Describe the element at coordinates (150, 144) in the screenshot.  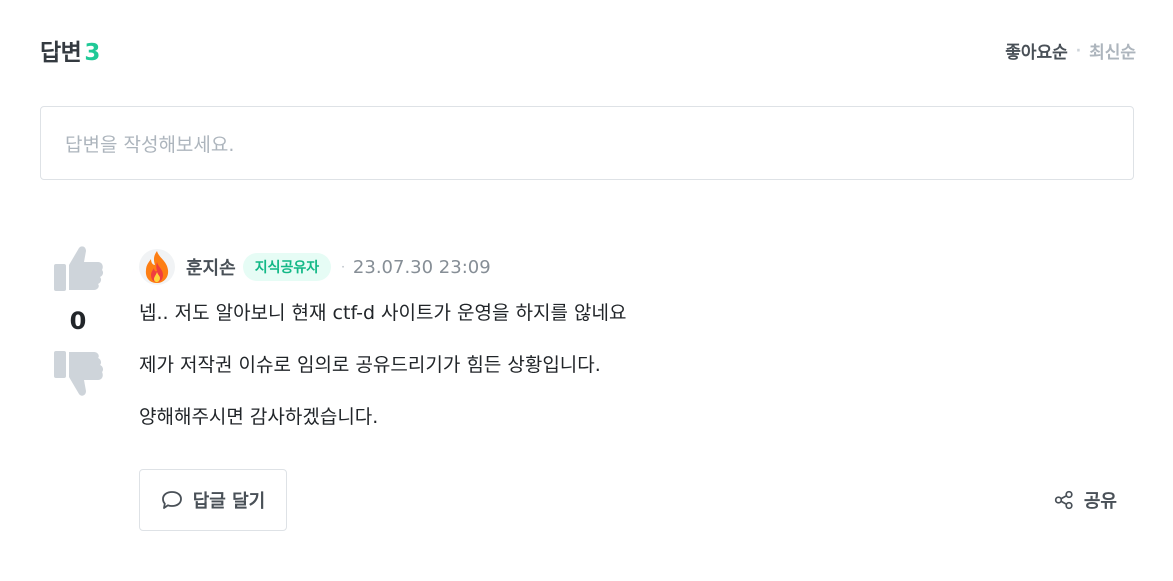
I see `answer-input-placeholder: 답변을 작성해보세요.` at that location.